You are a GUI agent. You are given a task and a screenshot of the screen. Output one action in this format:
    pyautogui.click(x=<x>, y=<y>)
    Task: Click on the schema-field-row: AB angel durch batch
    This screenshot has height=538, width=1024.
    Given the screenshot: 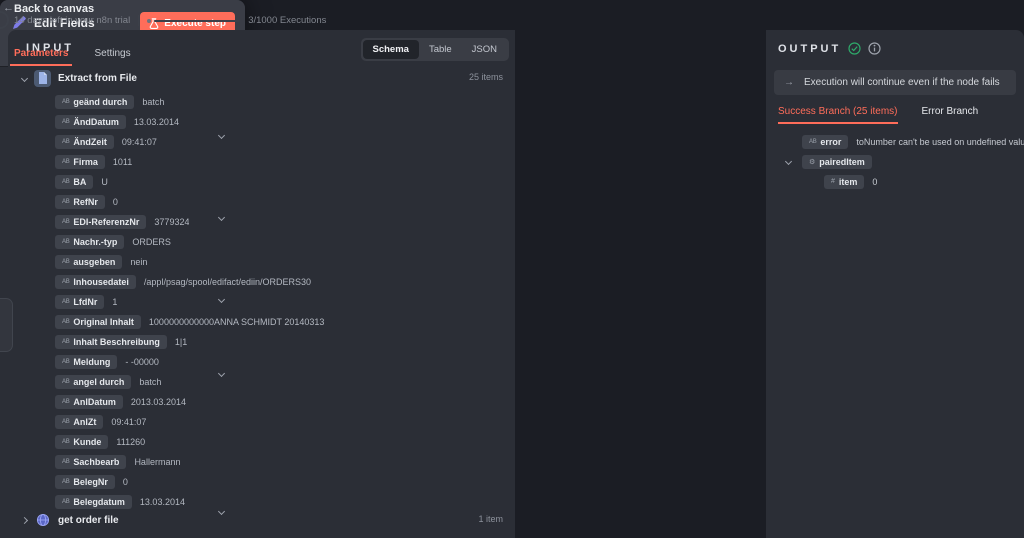 What is the action you would take?
    pyautogui.click(x=280, y=381)
    